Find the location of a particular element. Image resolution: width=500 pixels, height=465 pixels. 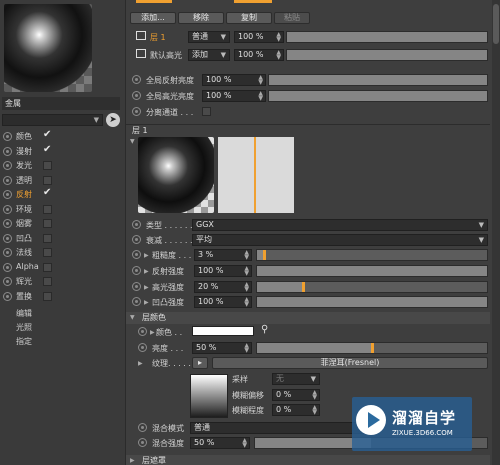

menu-item-assign: 指定 is located at coordinates (24, 341).